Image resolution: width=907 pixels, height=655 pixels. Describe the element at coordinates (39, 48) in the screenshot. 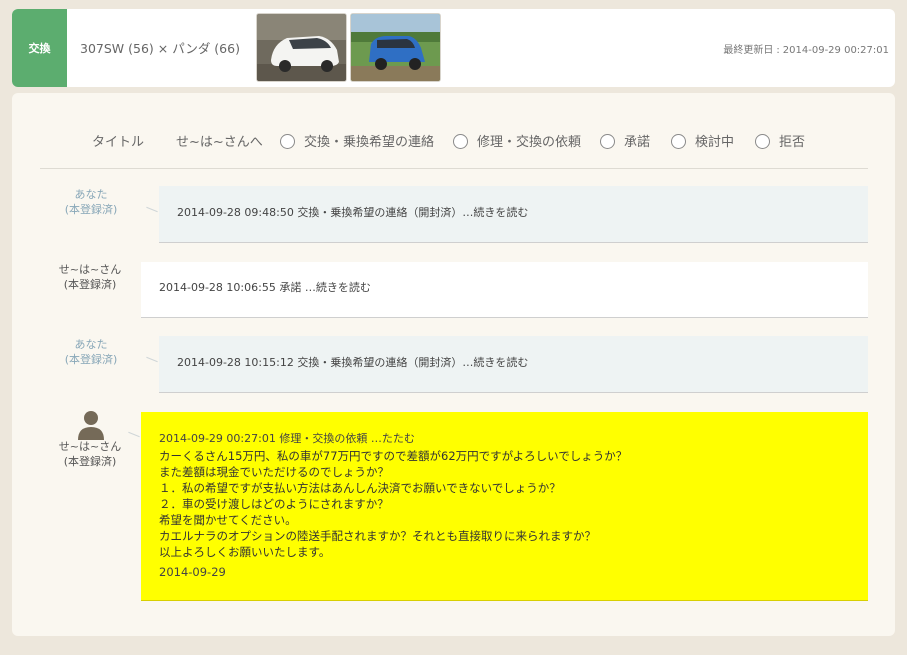

I see `exchange-badge: 交換` at that location.